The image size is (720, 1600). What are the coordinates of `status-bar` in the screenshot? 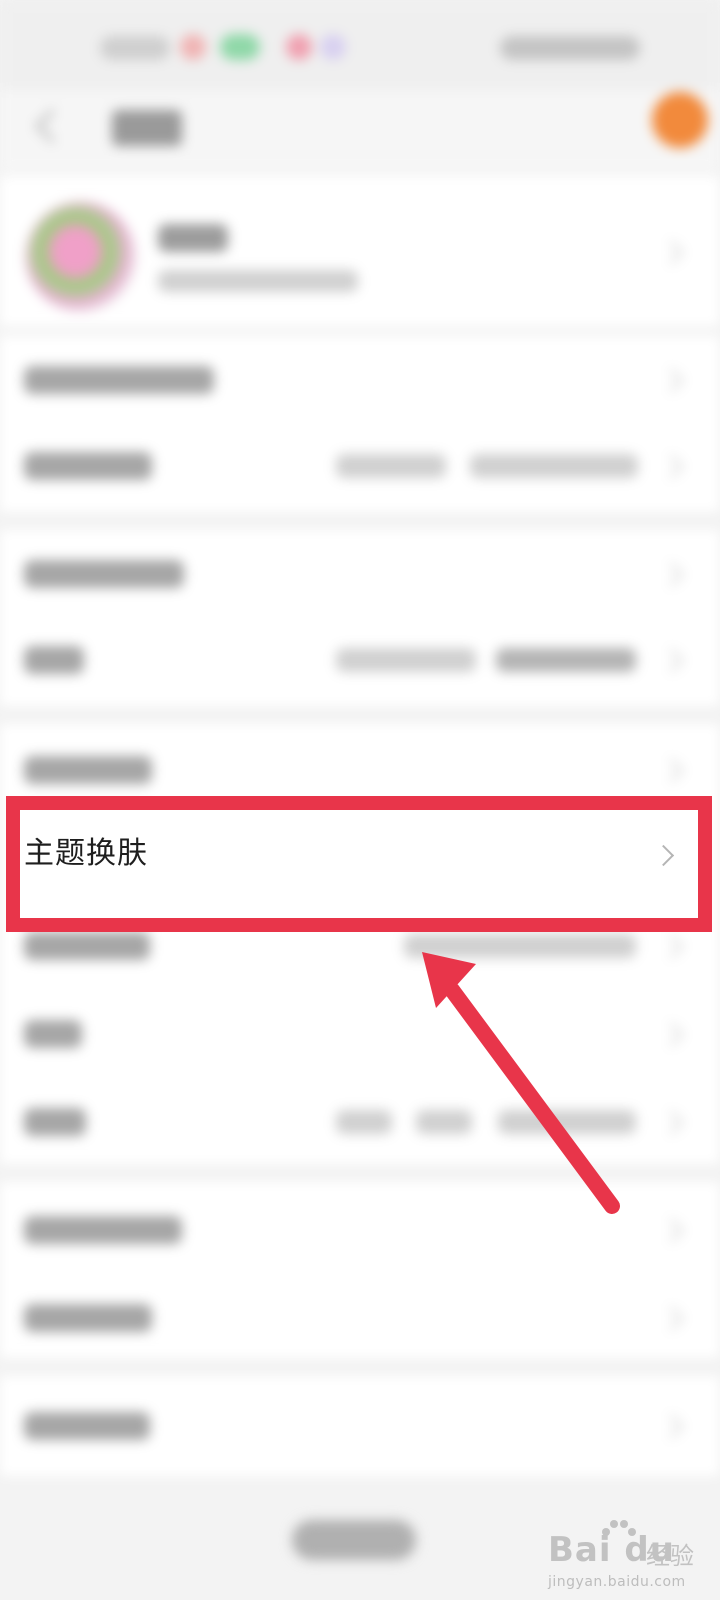 It's located at (360, 45).